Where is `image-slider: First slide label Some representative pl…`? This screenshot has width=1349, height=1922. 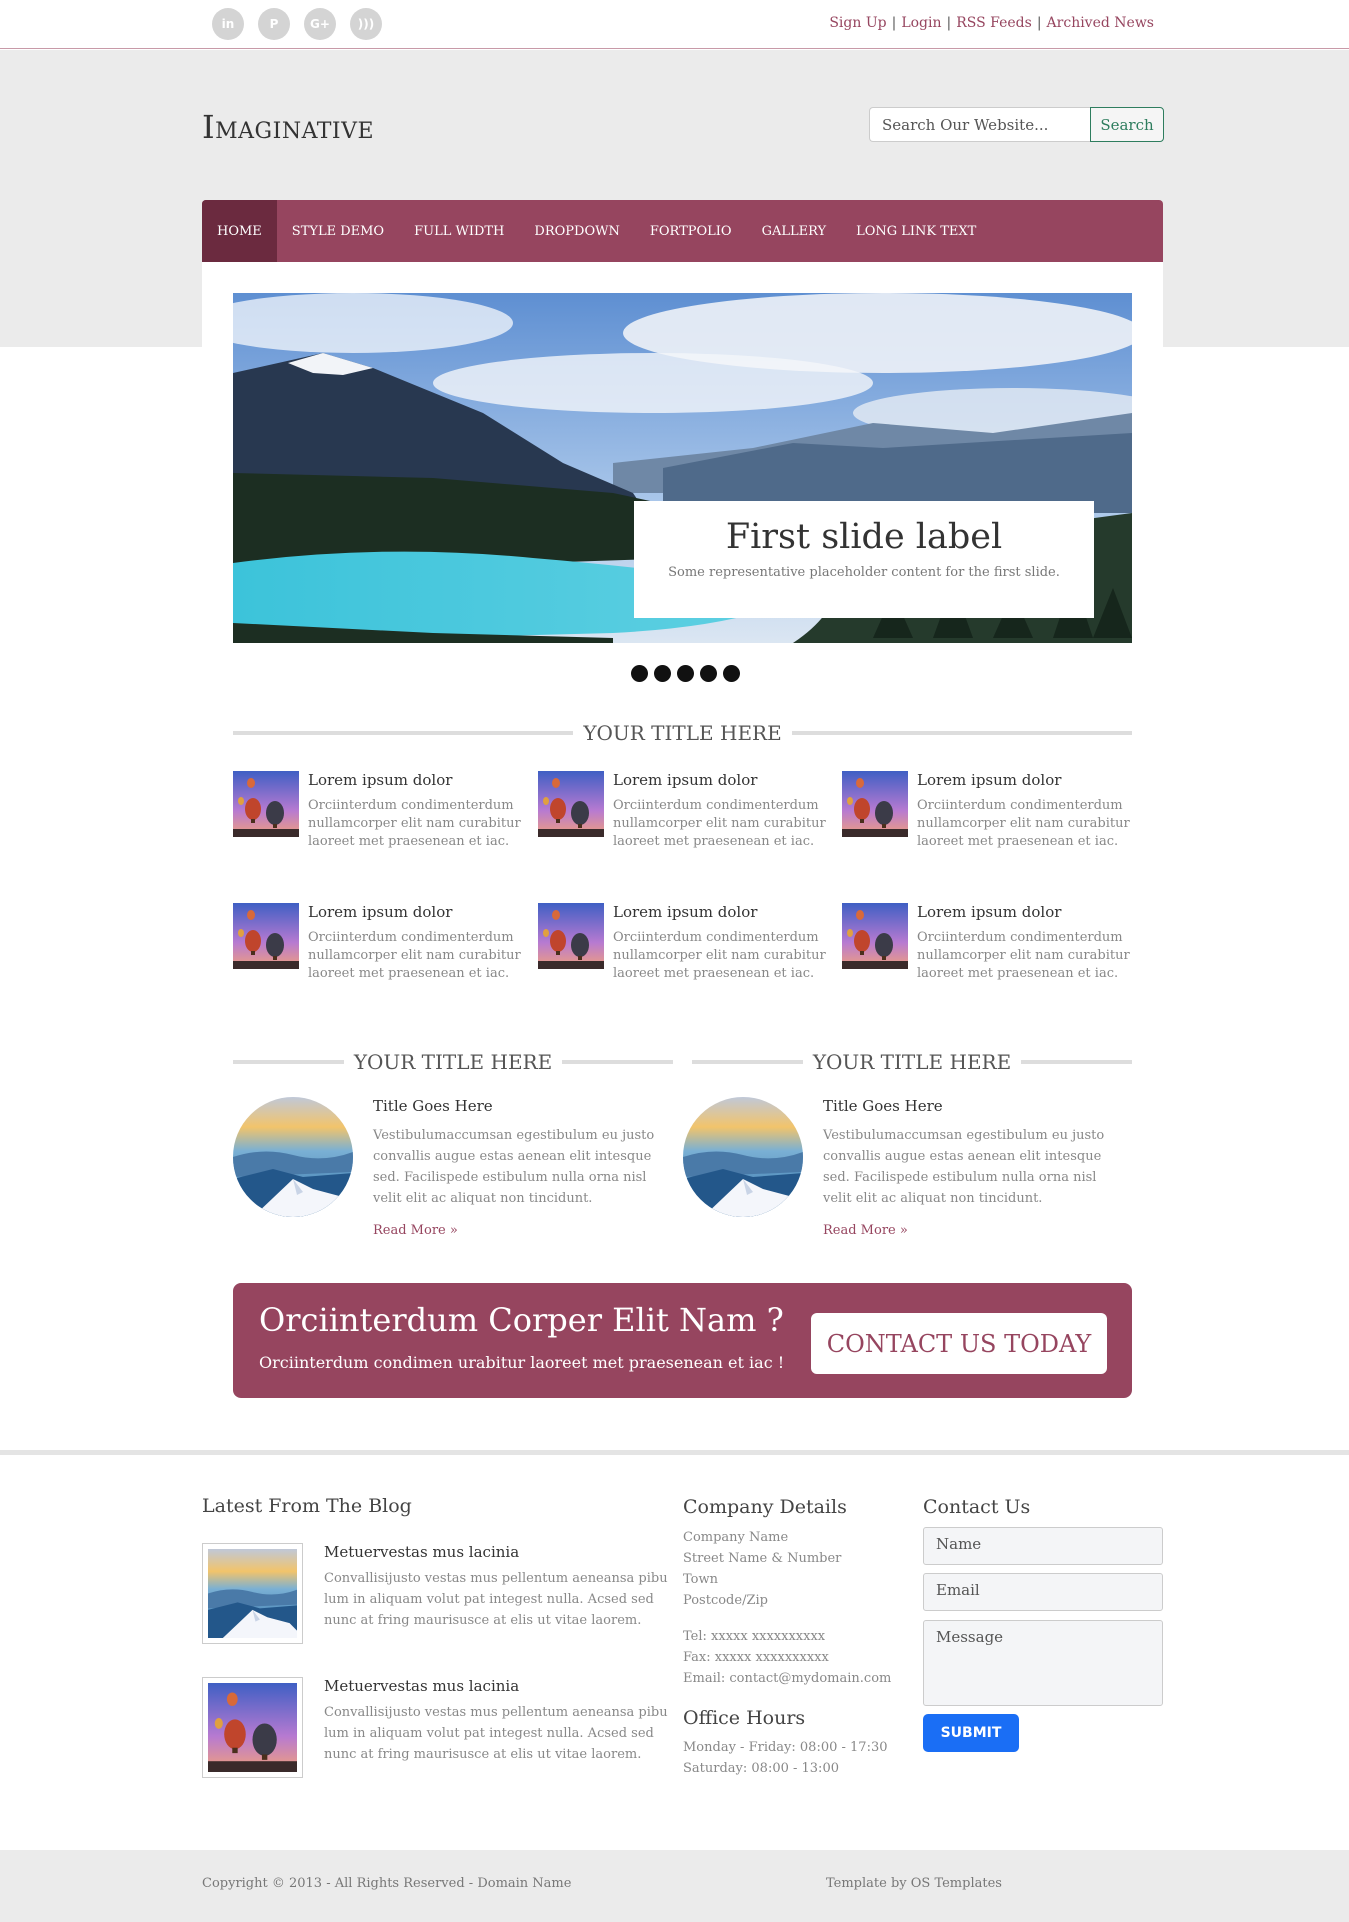
image-slider: First slide label Some representative pl… is located at coordinates (682, 468).